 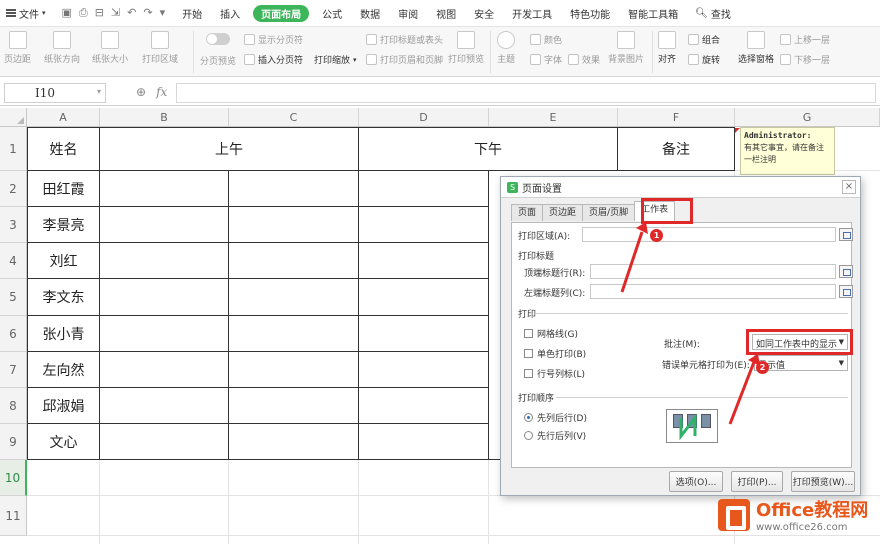 What do you see at coordinates (762, 367) in the screenshot?
I see `step-badge-2: 2` at bounding box center [762, 367].